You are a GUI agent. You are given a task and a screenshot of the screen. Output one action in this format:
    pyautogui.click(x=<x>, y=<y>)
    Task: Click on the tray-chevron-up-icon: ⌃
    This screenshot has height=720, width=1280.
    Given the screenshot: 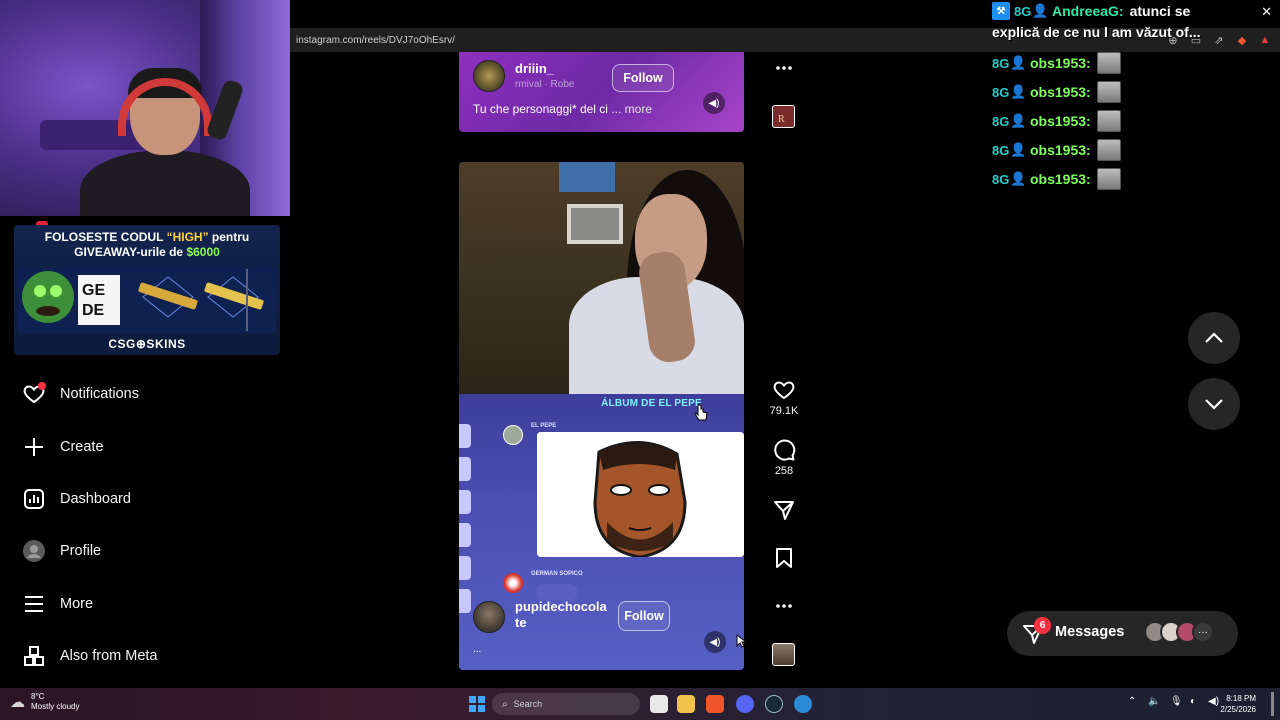 What is the action you would take?
    pyautogui.click(x=1132, y=701)
    